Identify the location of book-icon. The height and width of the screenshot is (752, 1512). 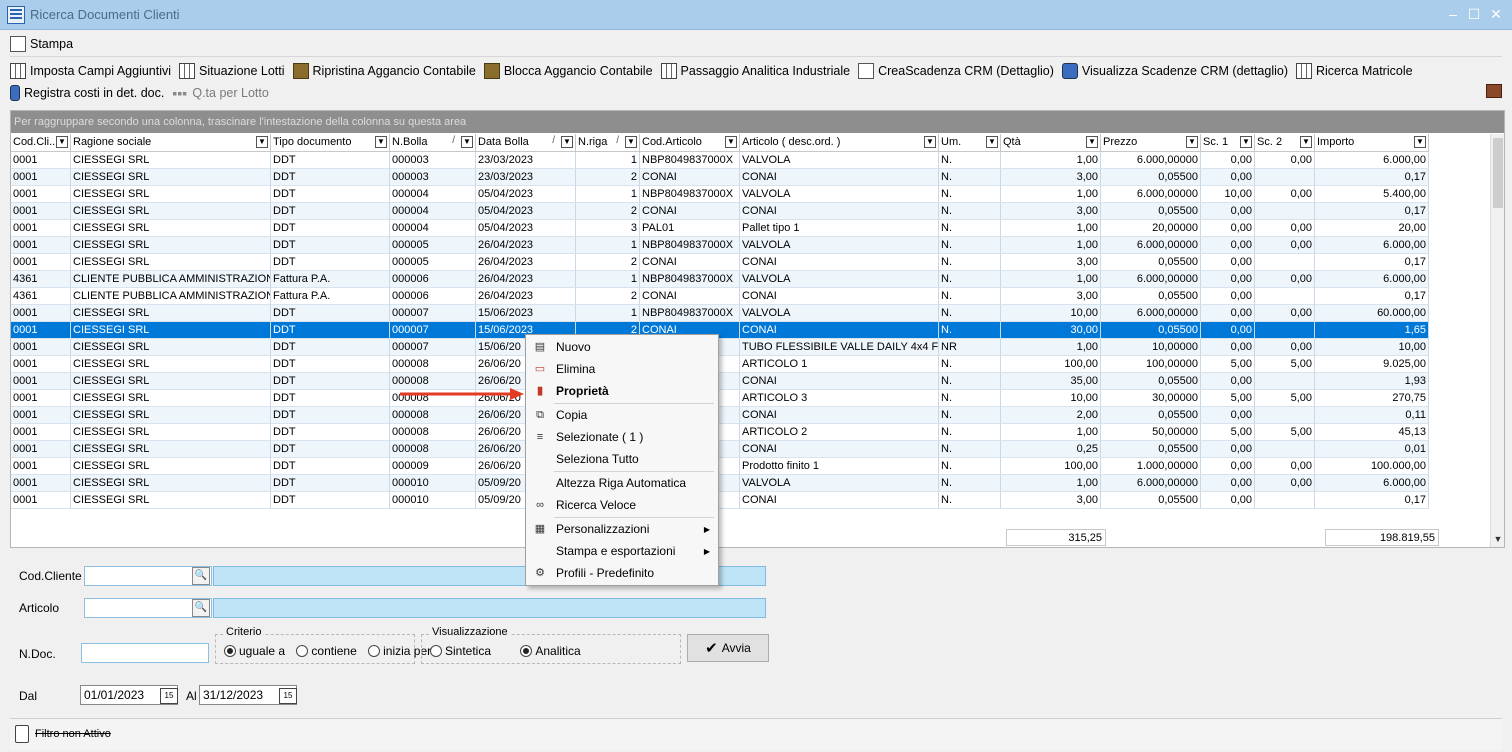
(1494, 91).